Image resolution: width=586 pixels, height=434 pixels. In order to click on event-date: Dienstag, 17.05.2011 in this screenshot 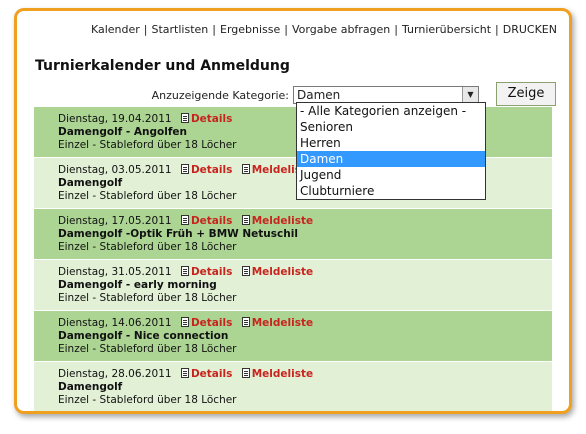, I will do `click(115, 221)`.